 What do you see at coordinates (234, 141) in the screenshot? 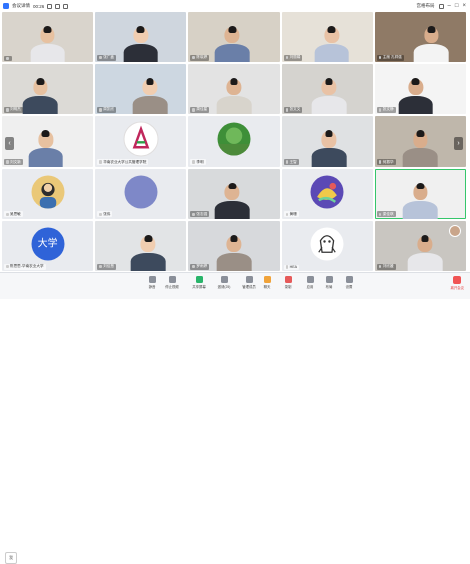
I see `participant-tile: 李明` at bounding box center [234, 141].